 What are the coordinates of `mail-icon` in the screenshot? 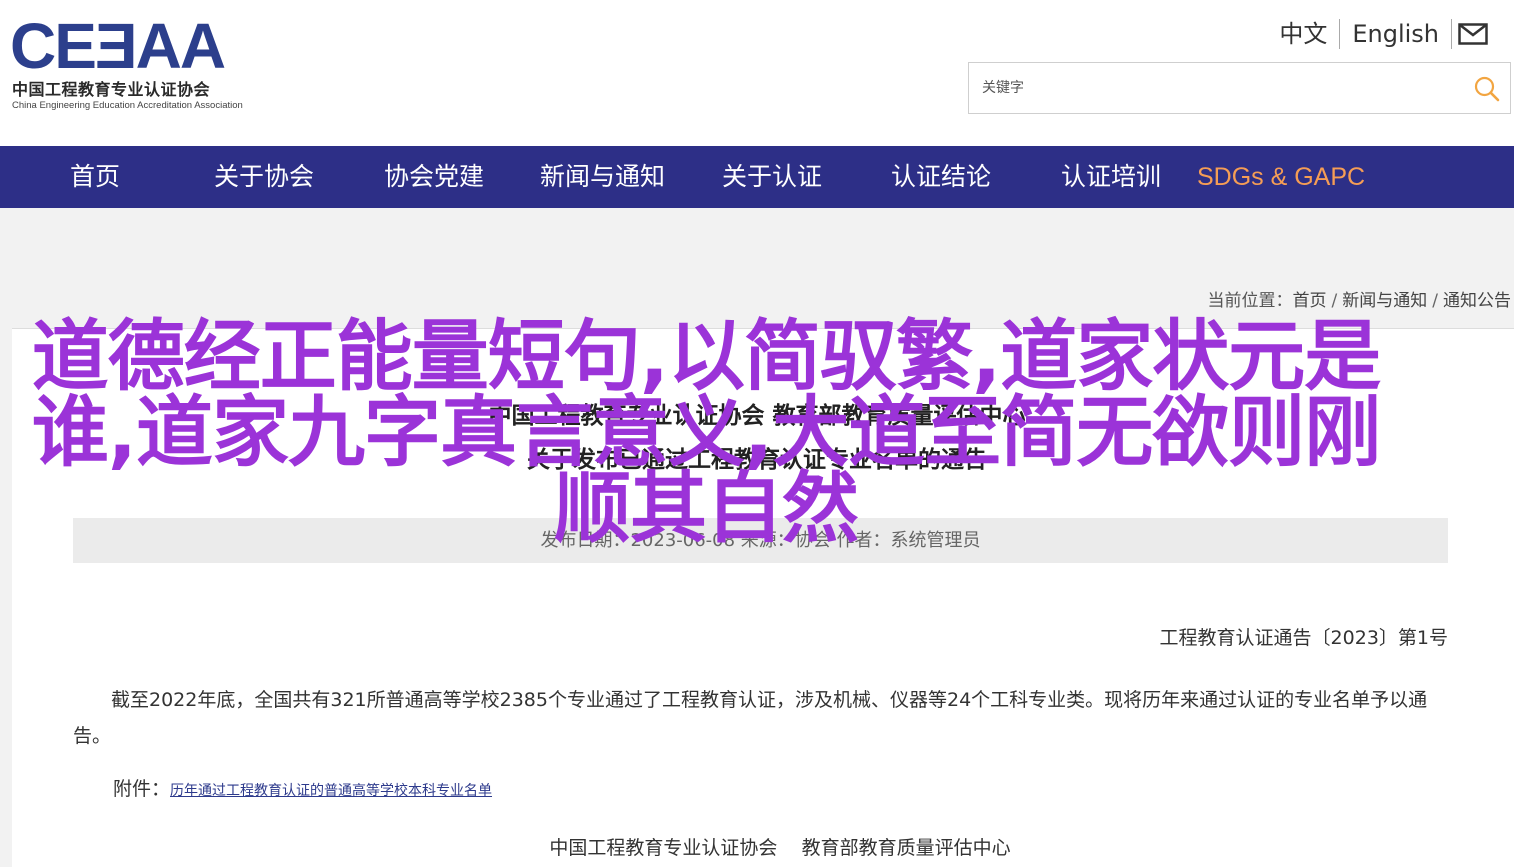 It's located at (1473, 34).